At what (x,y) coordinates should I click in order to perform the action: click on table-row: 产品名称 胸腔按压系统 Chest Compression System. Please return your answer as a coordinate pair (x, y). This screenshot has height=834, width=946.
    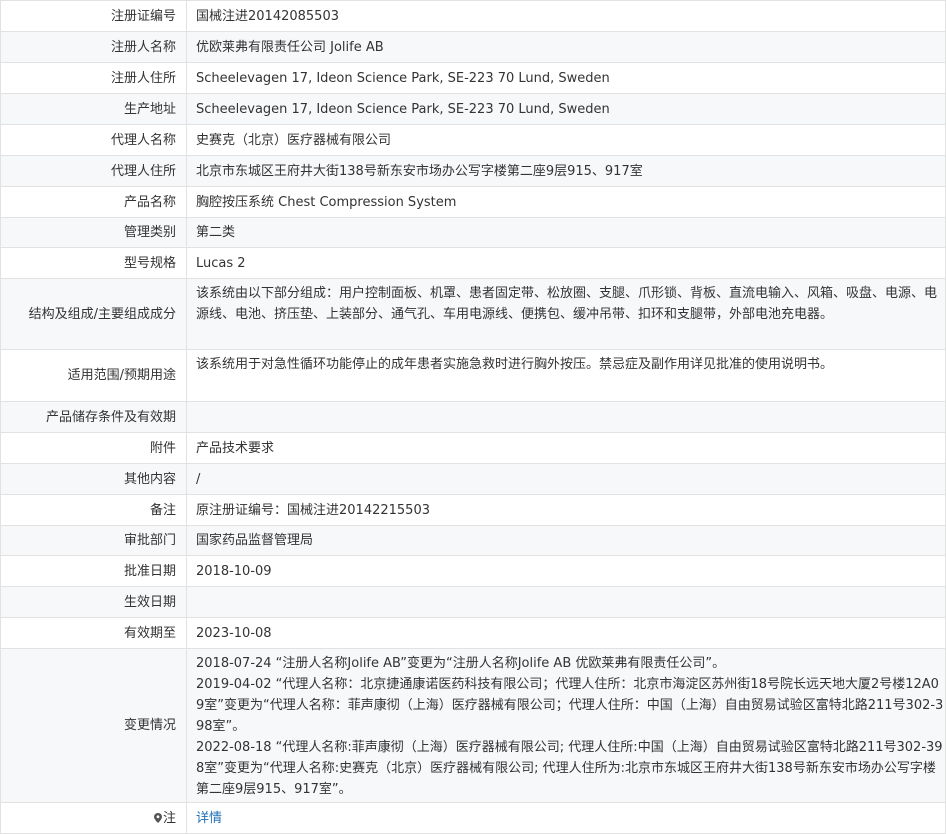
    Looking at the image, I should click on (473, 202).